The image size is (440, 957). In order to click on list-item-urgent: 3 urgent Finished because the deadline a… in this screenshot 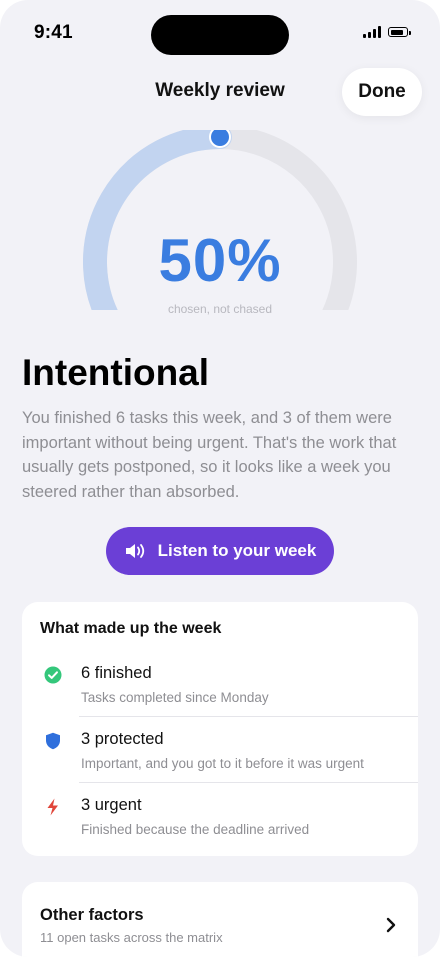, I will do `click(220, 817)`.